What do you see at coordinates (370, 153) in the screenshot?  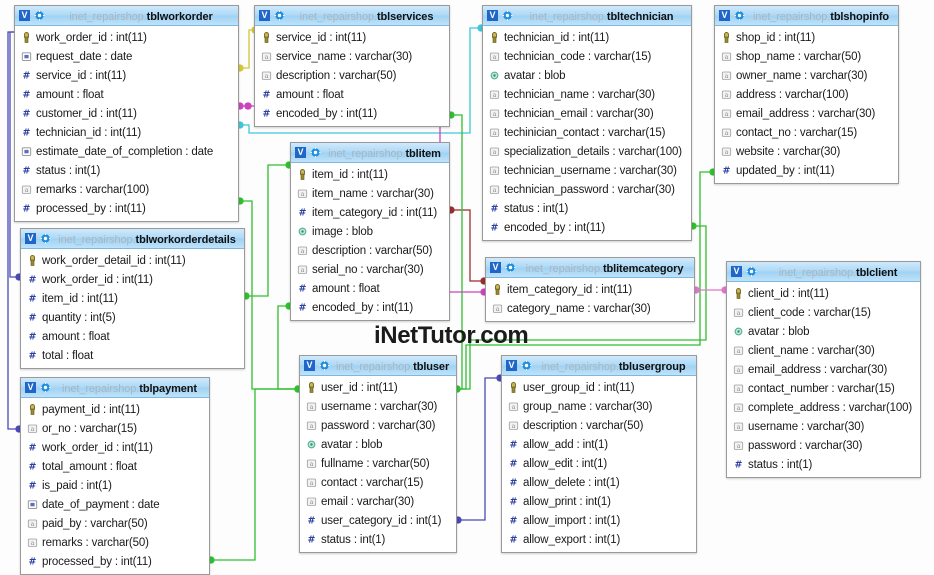 I see `table-header: Vinet_repairshop.tblitem` at bounding box center [370, 153].